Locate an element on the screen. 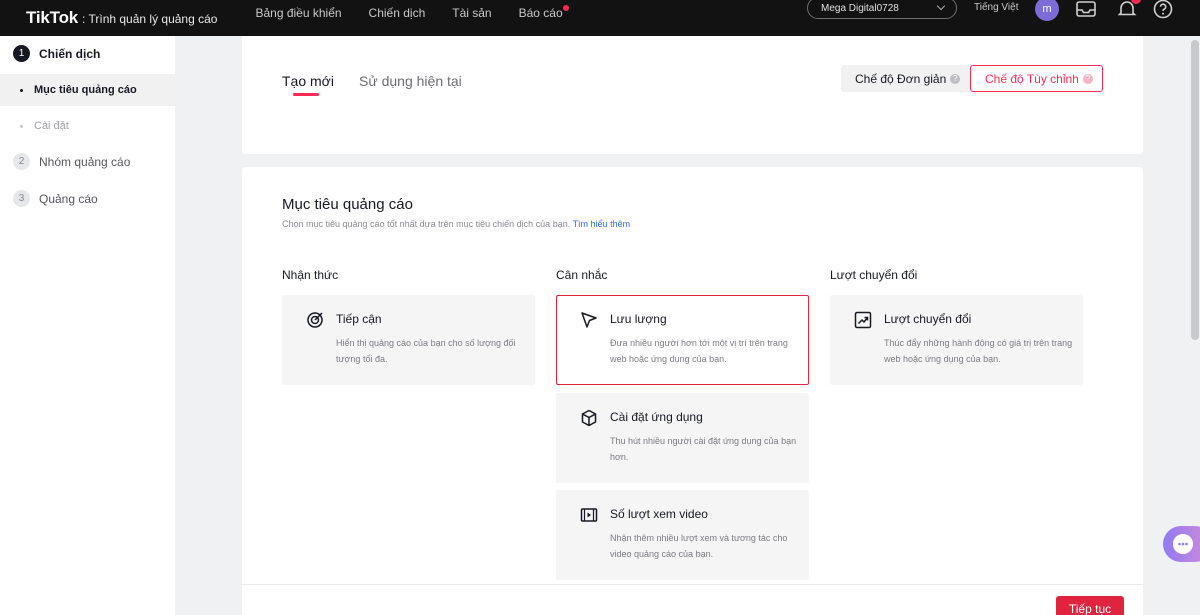 This screenshot has height=615, width=1200. continue-button: Tiếp tục is located at coordinates (1090, 605).